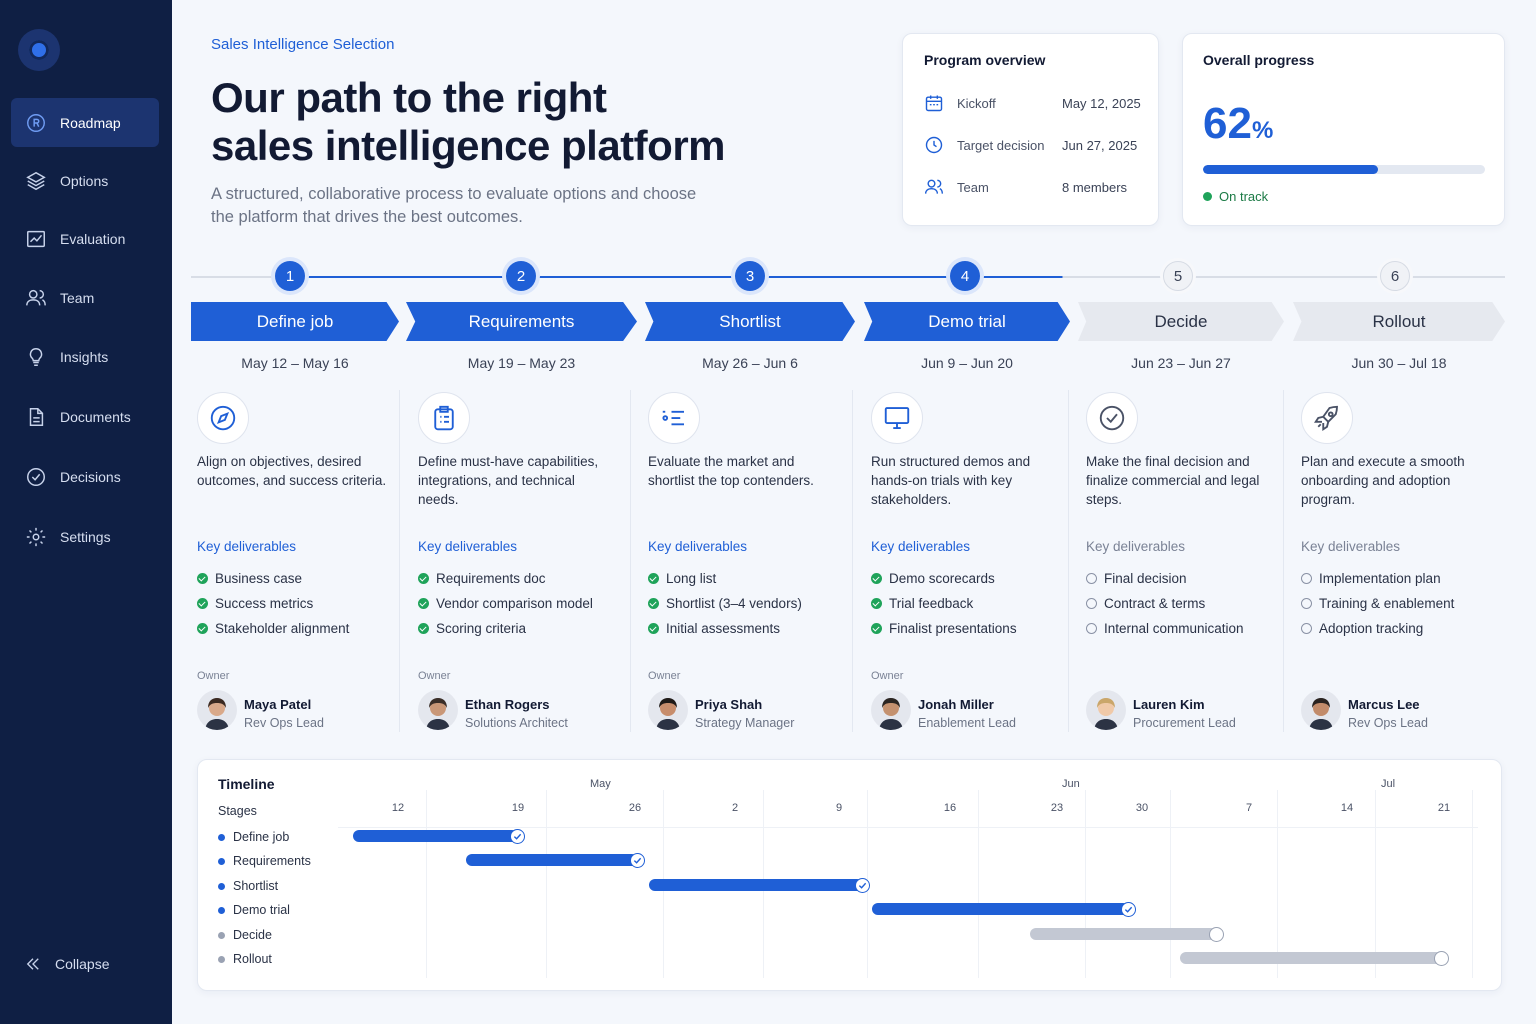 The width and height of the screenshot is (1536, 1024). Describe the element at coordinates (750, 276) in the screenshot. I see `step-number-3: 3` at that location.